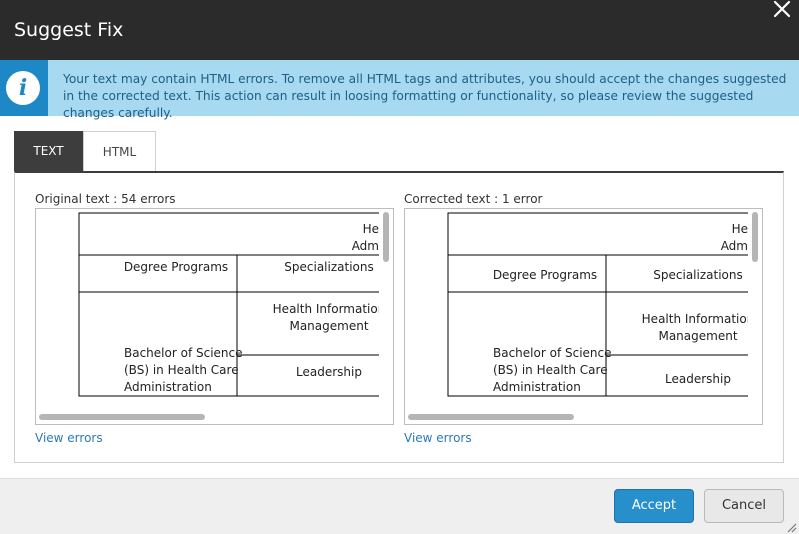 This screenshot has width=799, height=534. What do you see at coordinates (791, 526) in the screenshot?
I see `resize-grip-icon` at bounding box center [791, 526].